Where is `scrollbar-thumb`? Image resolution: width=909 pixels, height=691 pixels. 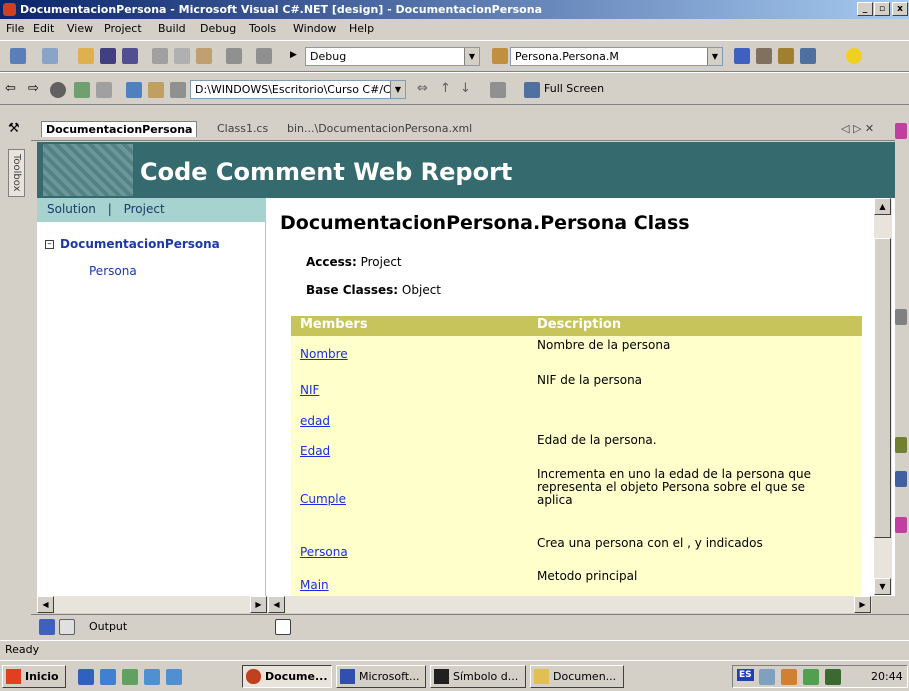 scrollbar-thumb is located at coordinates (882, 388).